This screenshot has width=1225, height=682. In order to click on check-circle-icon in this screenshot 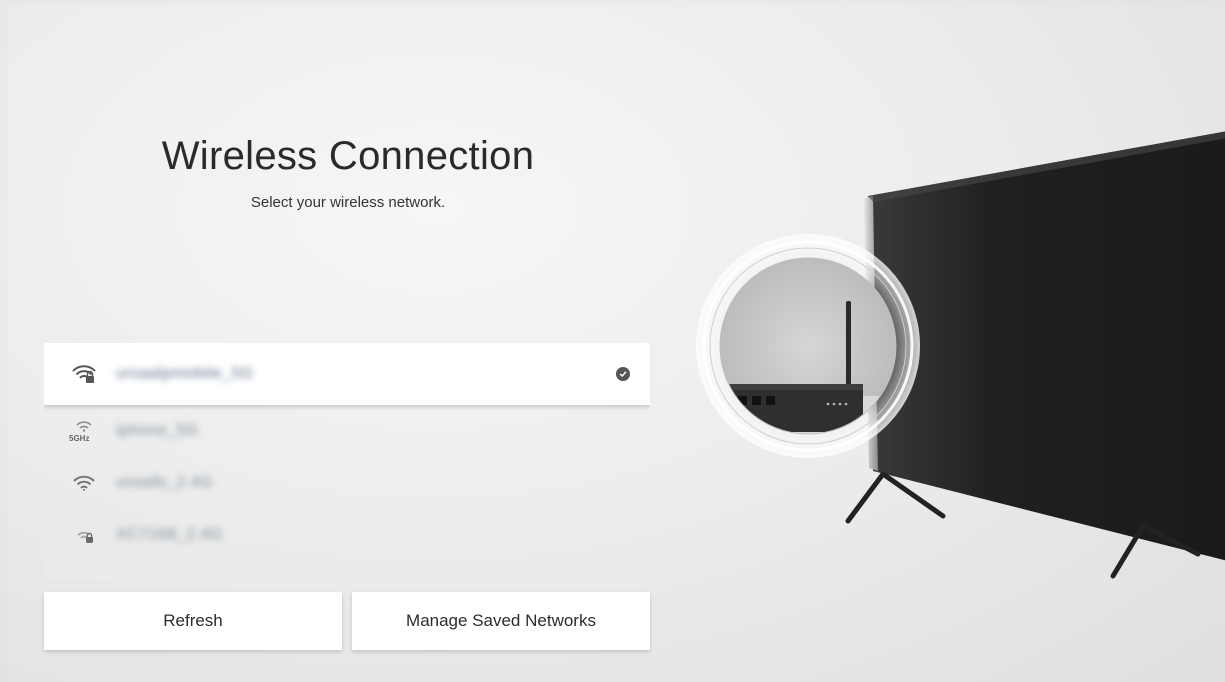, I will do `click(623, 374)`.